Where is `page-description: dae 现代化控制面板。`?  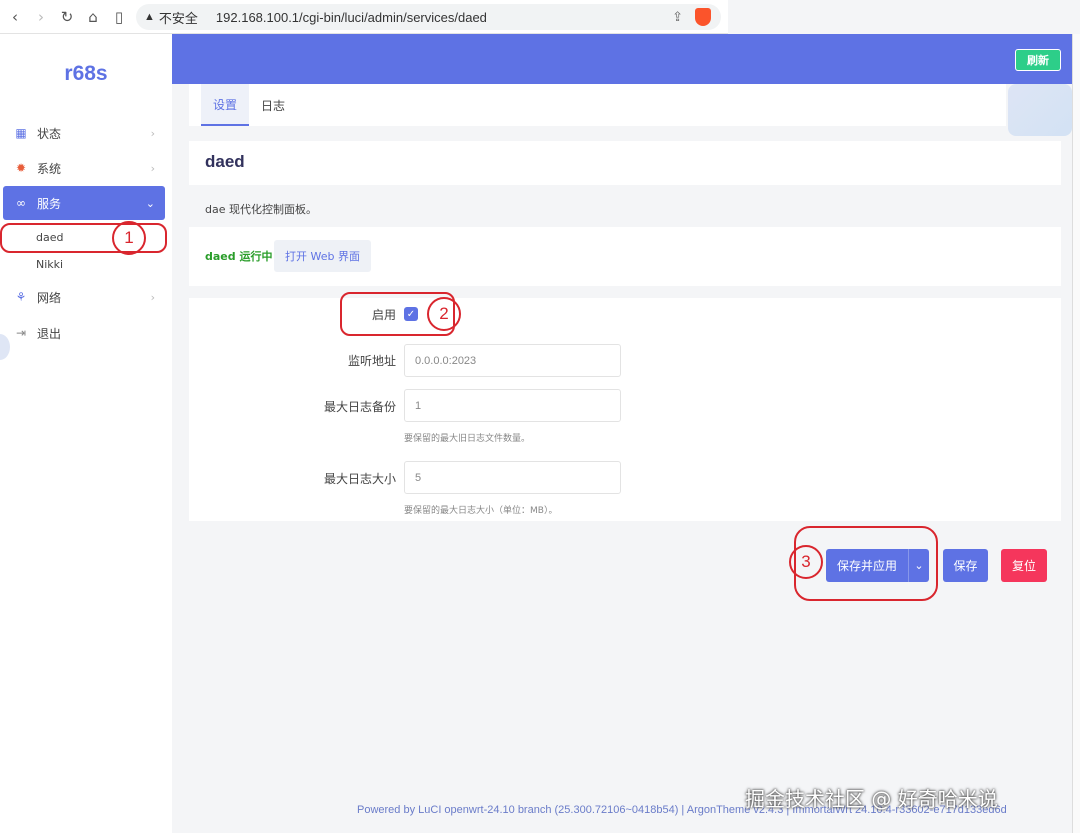
page-description: dae 现代化控制面板。 is located at coordinates (261, 209).